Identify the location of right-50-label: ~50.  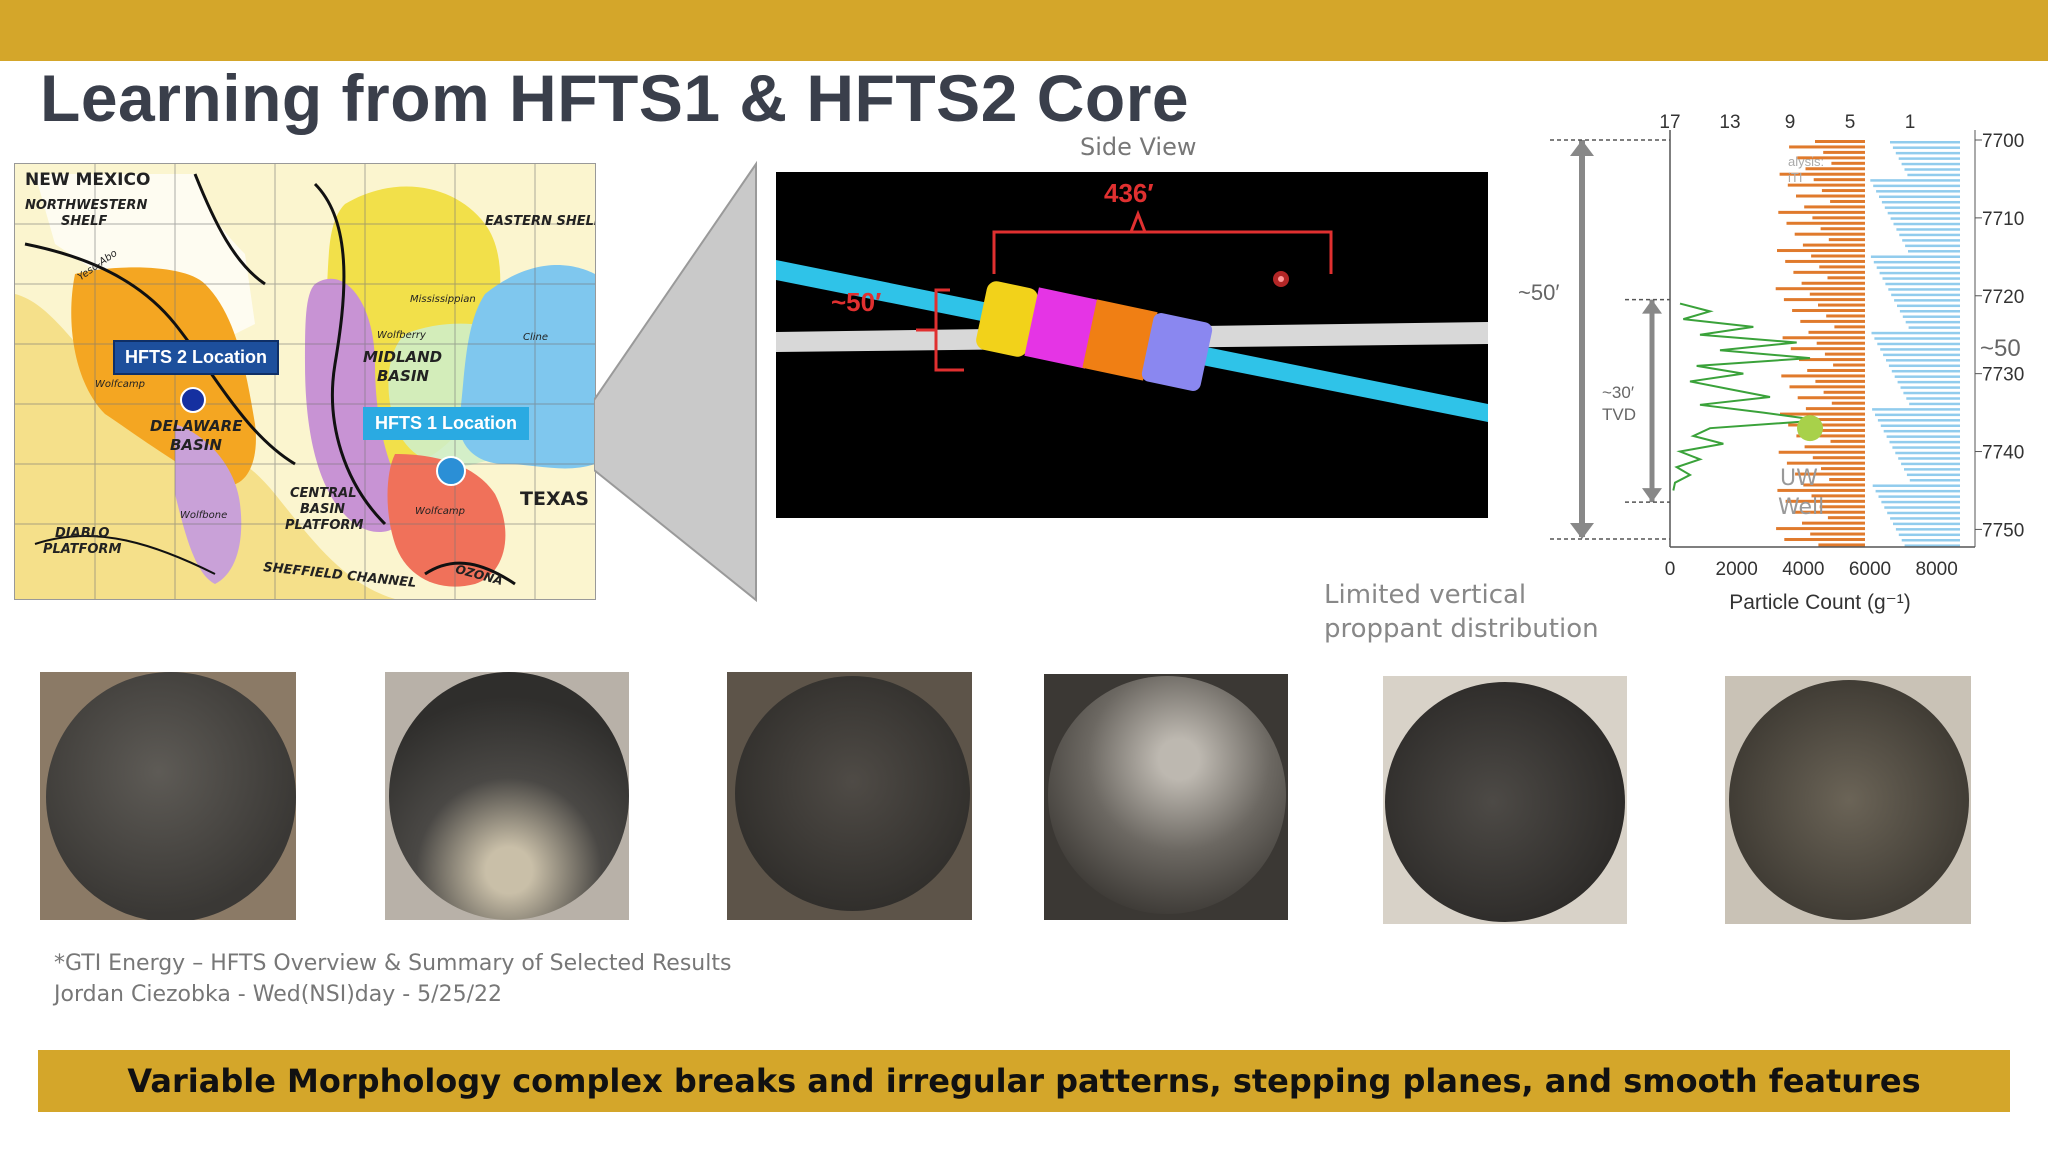
(2000, 348).